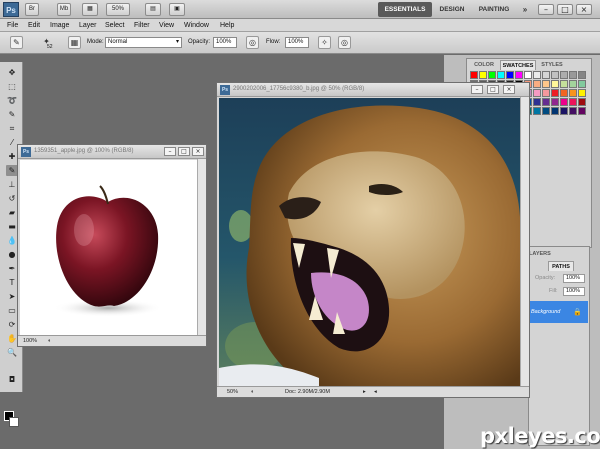  What do you see at coordinates (12, 352) in the screenshot?
I see `zoom-tool-icon: 🔍` at bounding box center [12, 352].